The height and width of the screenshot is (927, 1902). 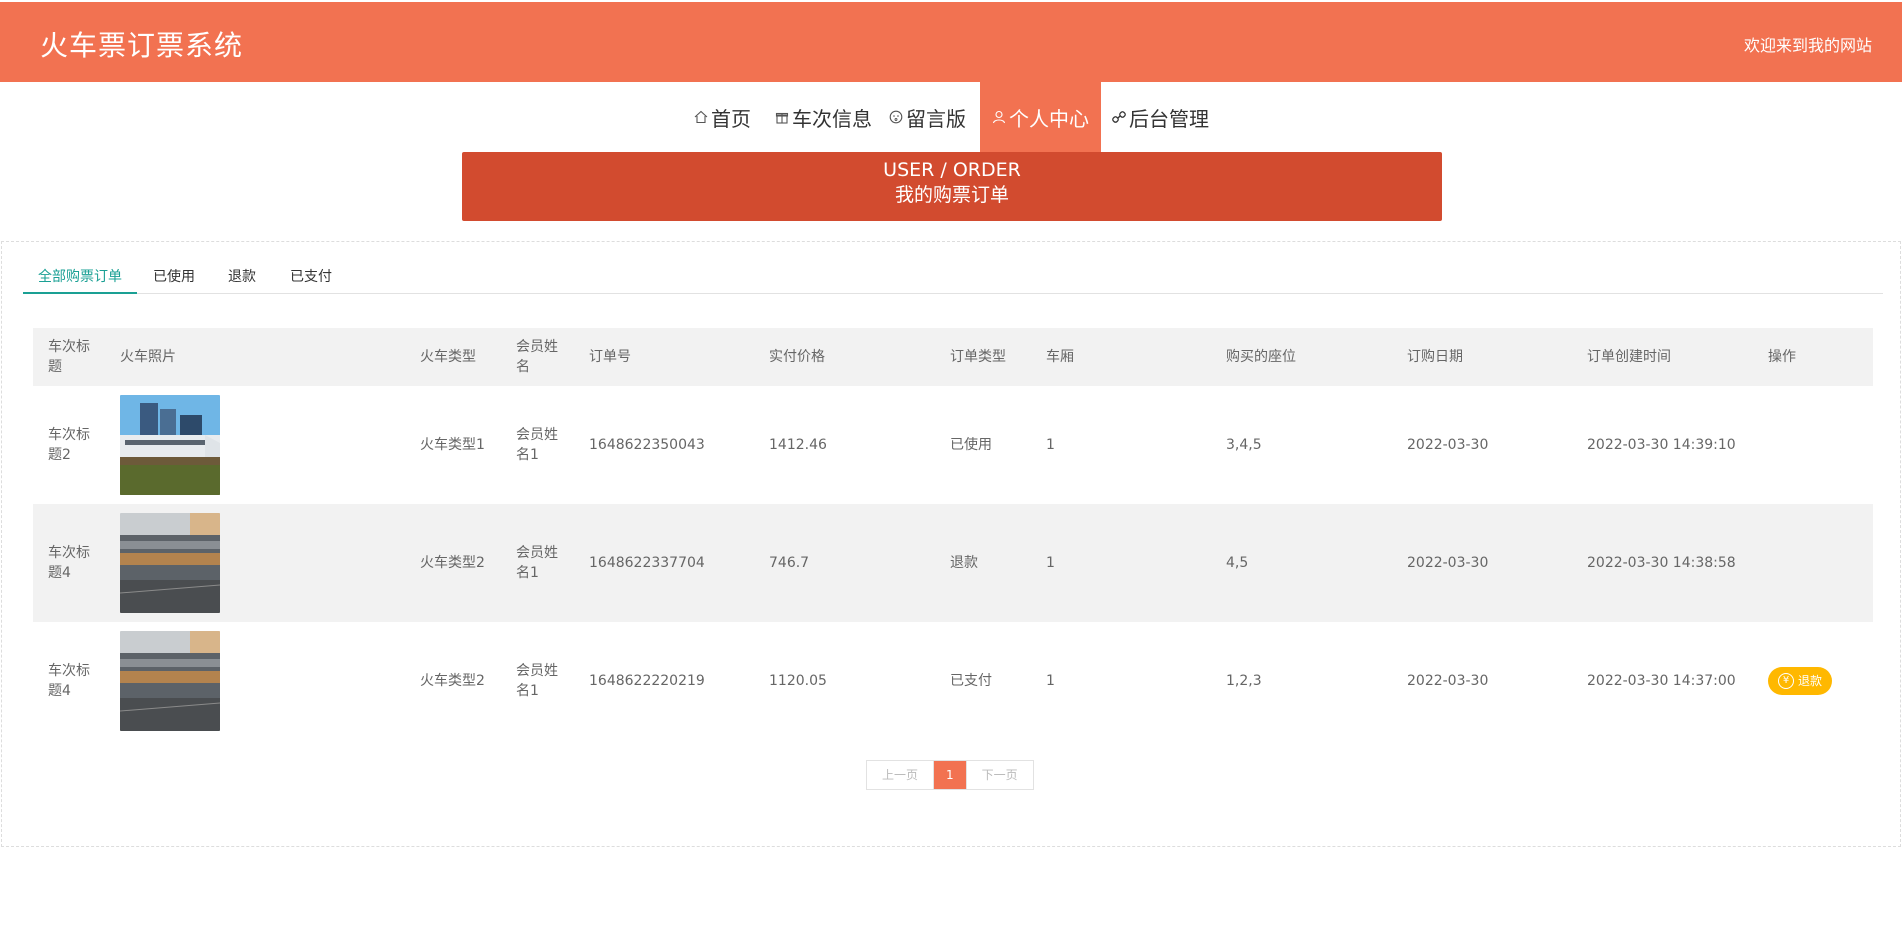 What do you see at coordinates (971, 681) in the screenshot?
I see `row-order-type: 已支付` at bounding box center [971, 681].